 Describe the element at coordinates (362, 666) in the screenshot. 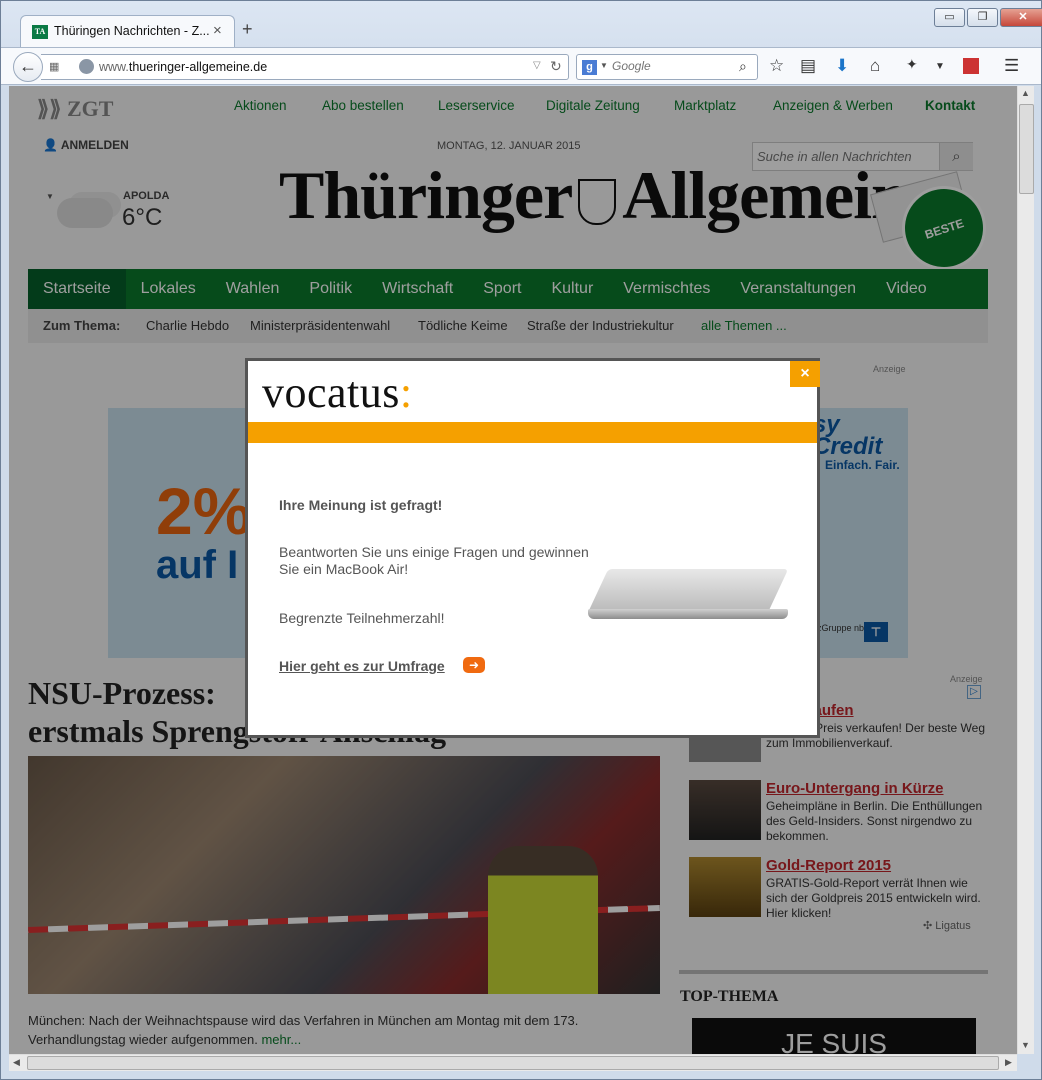

I see `survey-link: Hier geht es zur Umfrage` at that location.